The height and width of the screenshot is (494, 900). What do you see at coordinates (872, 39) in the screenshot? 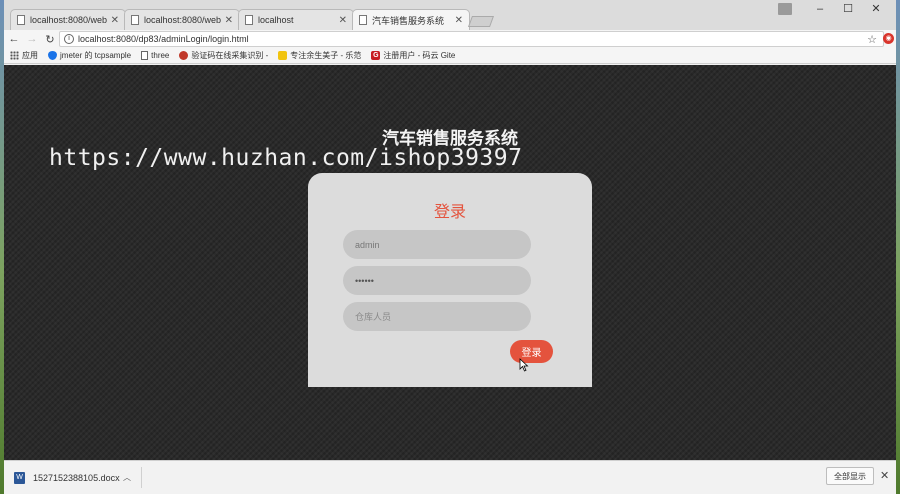
I see `star-icon: ☆` at bounding box center [872, 39].